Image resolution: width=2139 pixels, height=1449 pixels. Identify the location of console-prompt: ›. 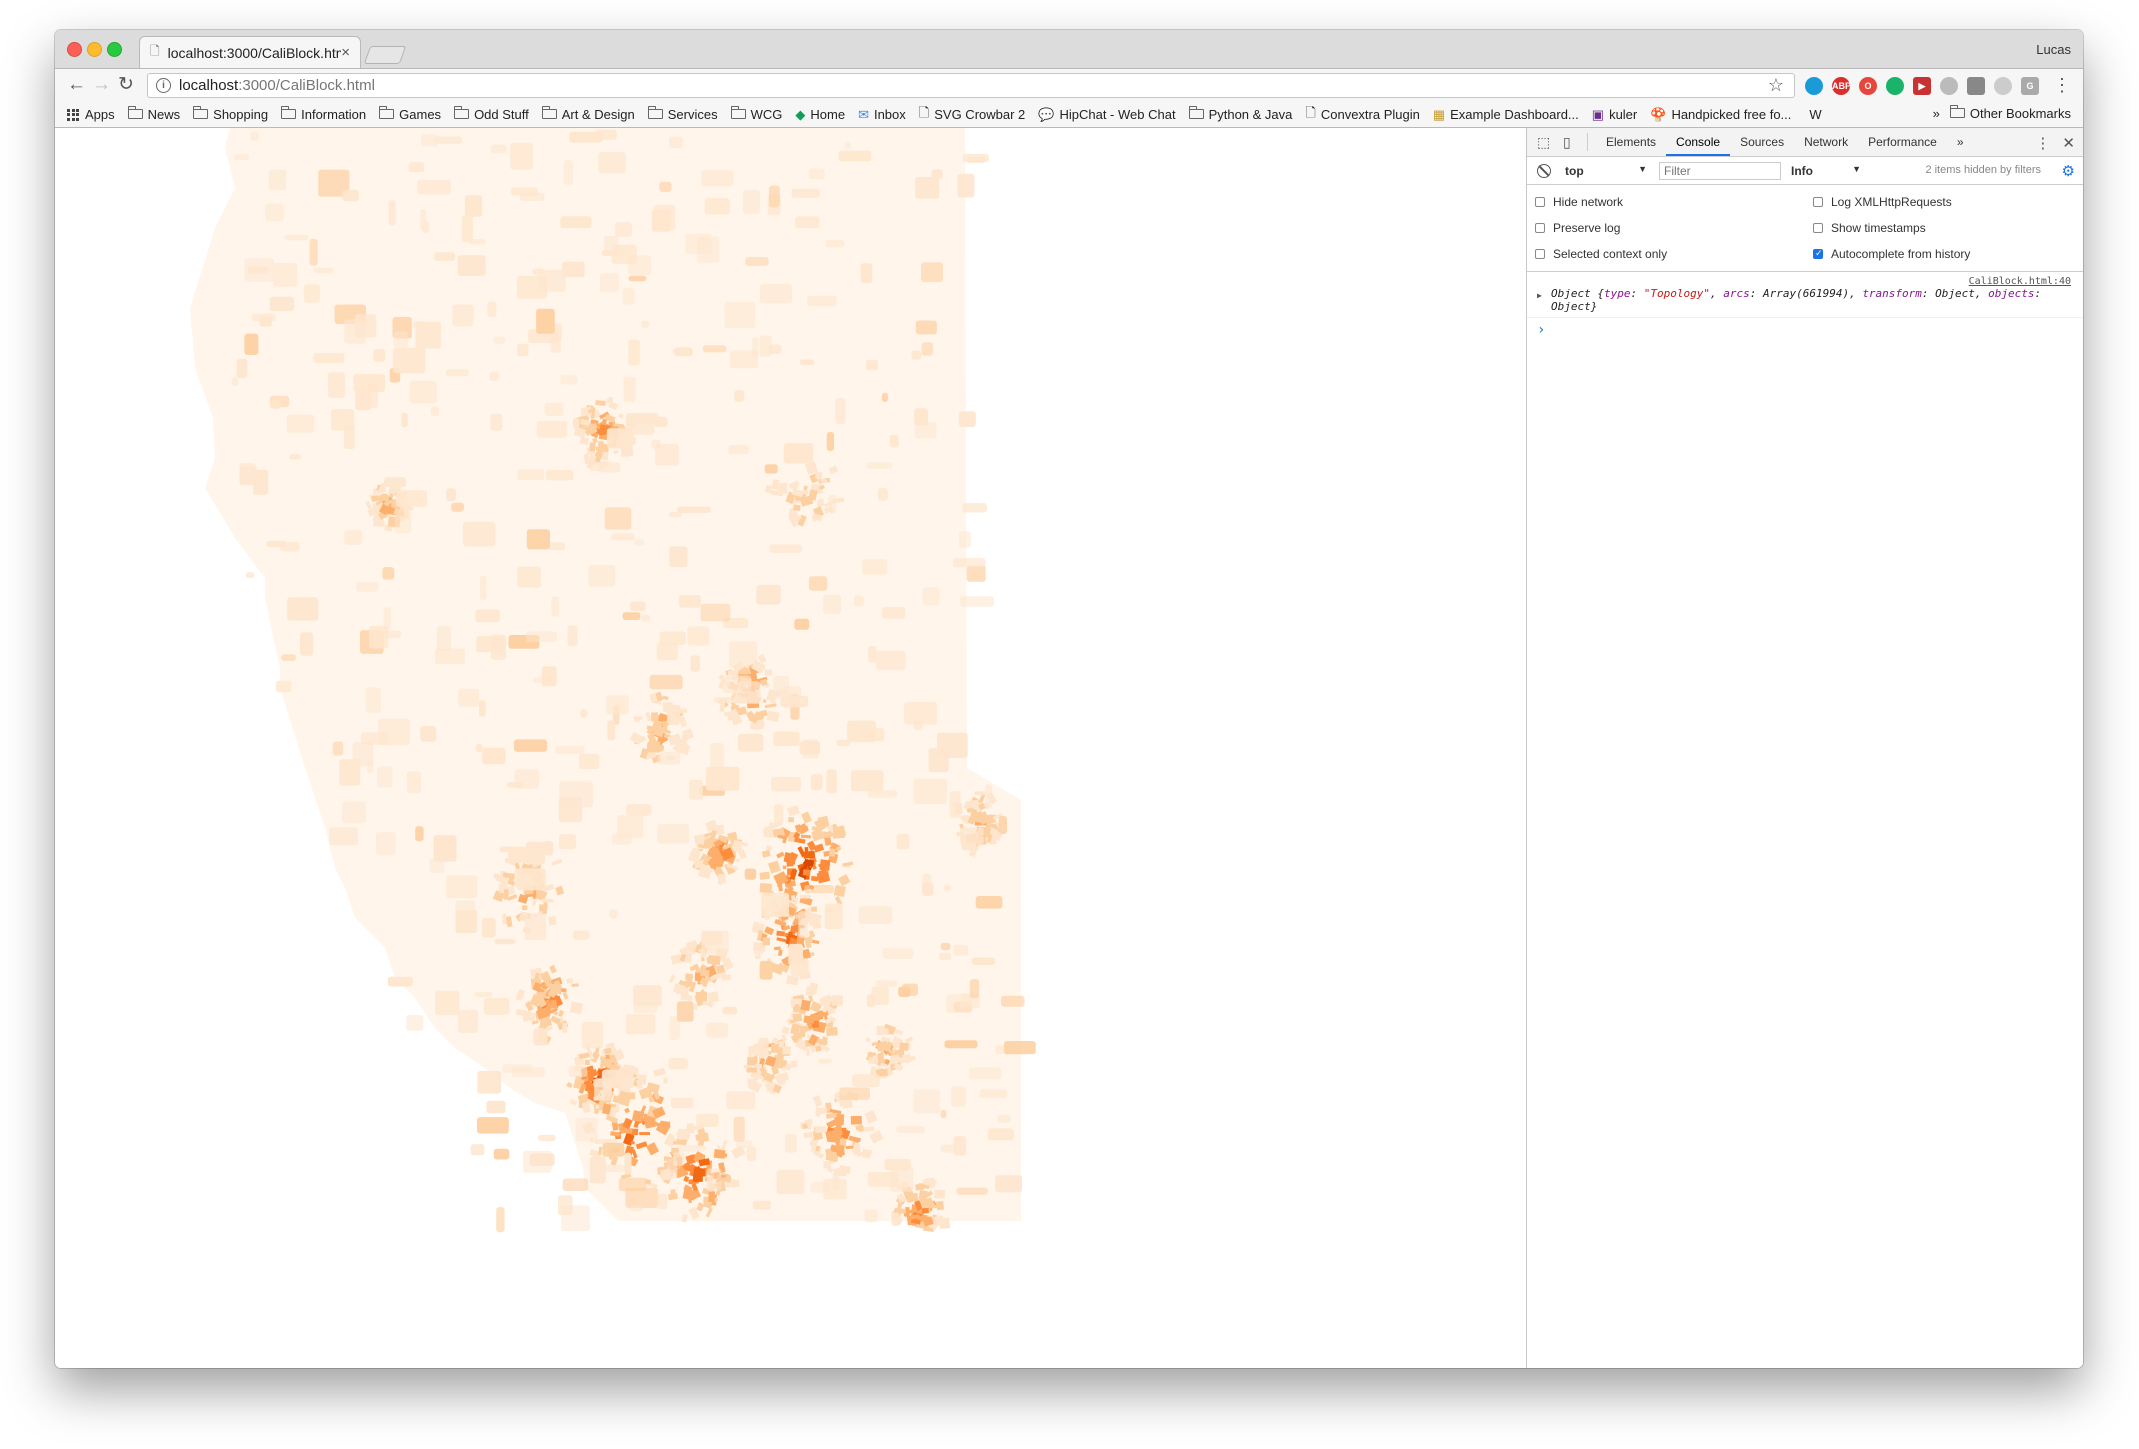
(1805, 330).